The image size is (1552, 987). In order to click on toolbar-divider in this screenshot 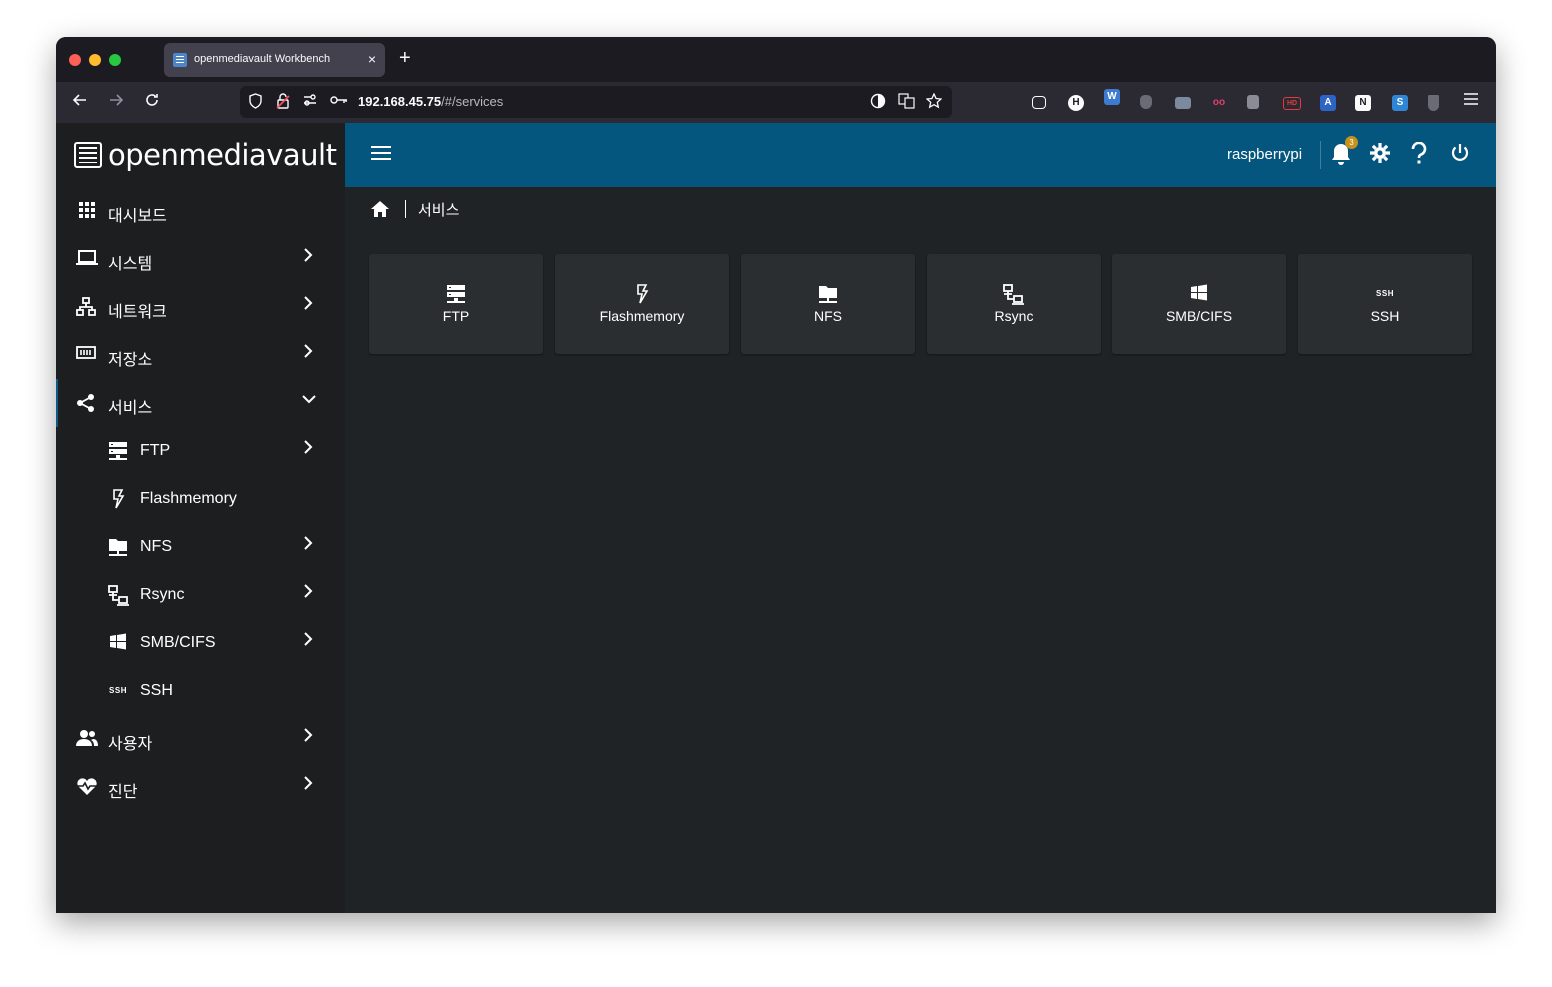, I will do `click(1320, 155)`.